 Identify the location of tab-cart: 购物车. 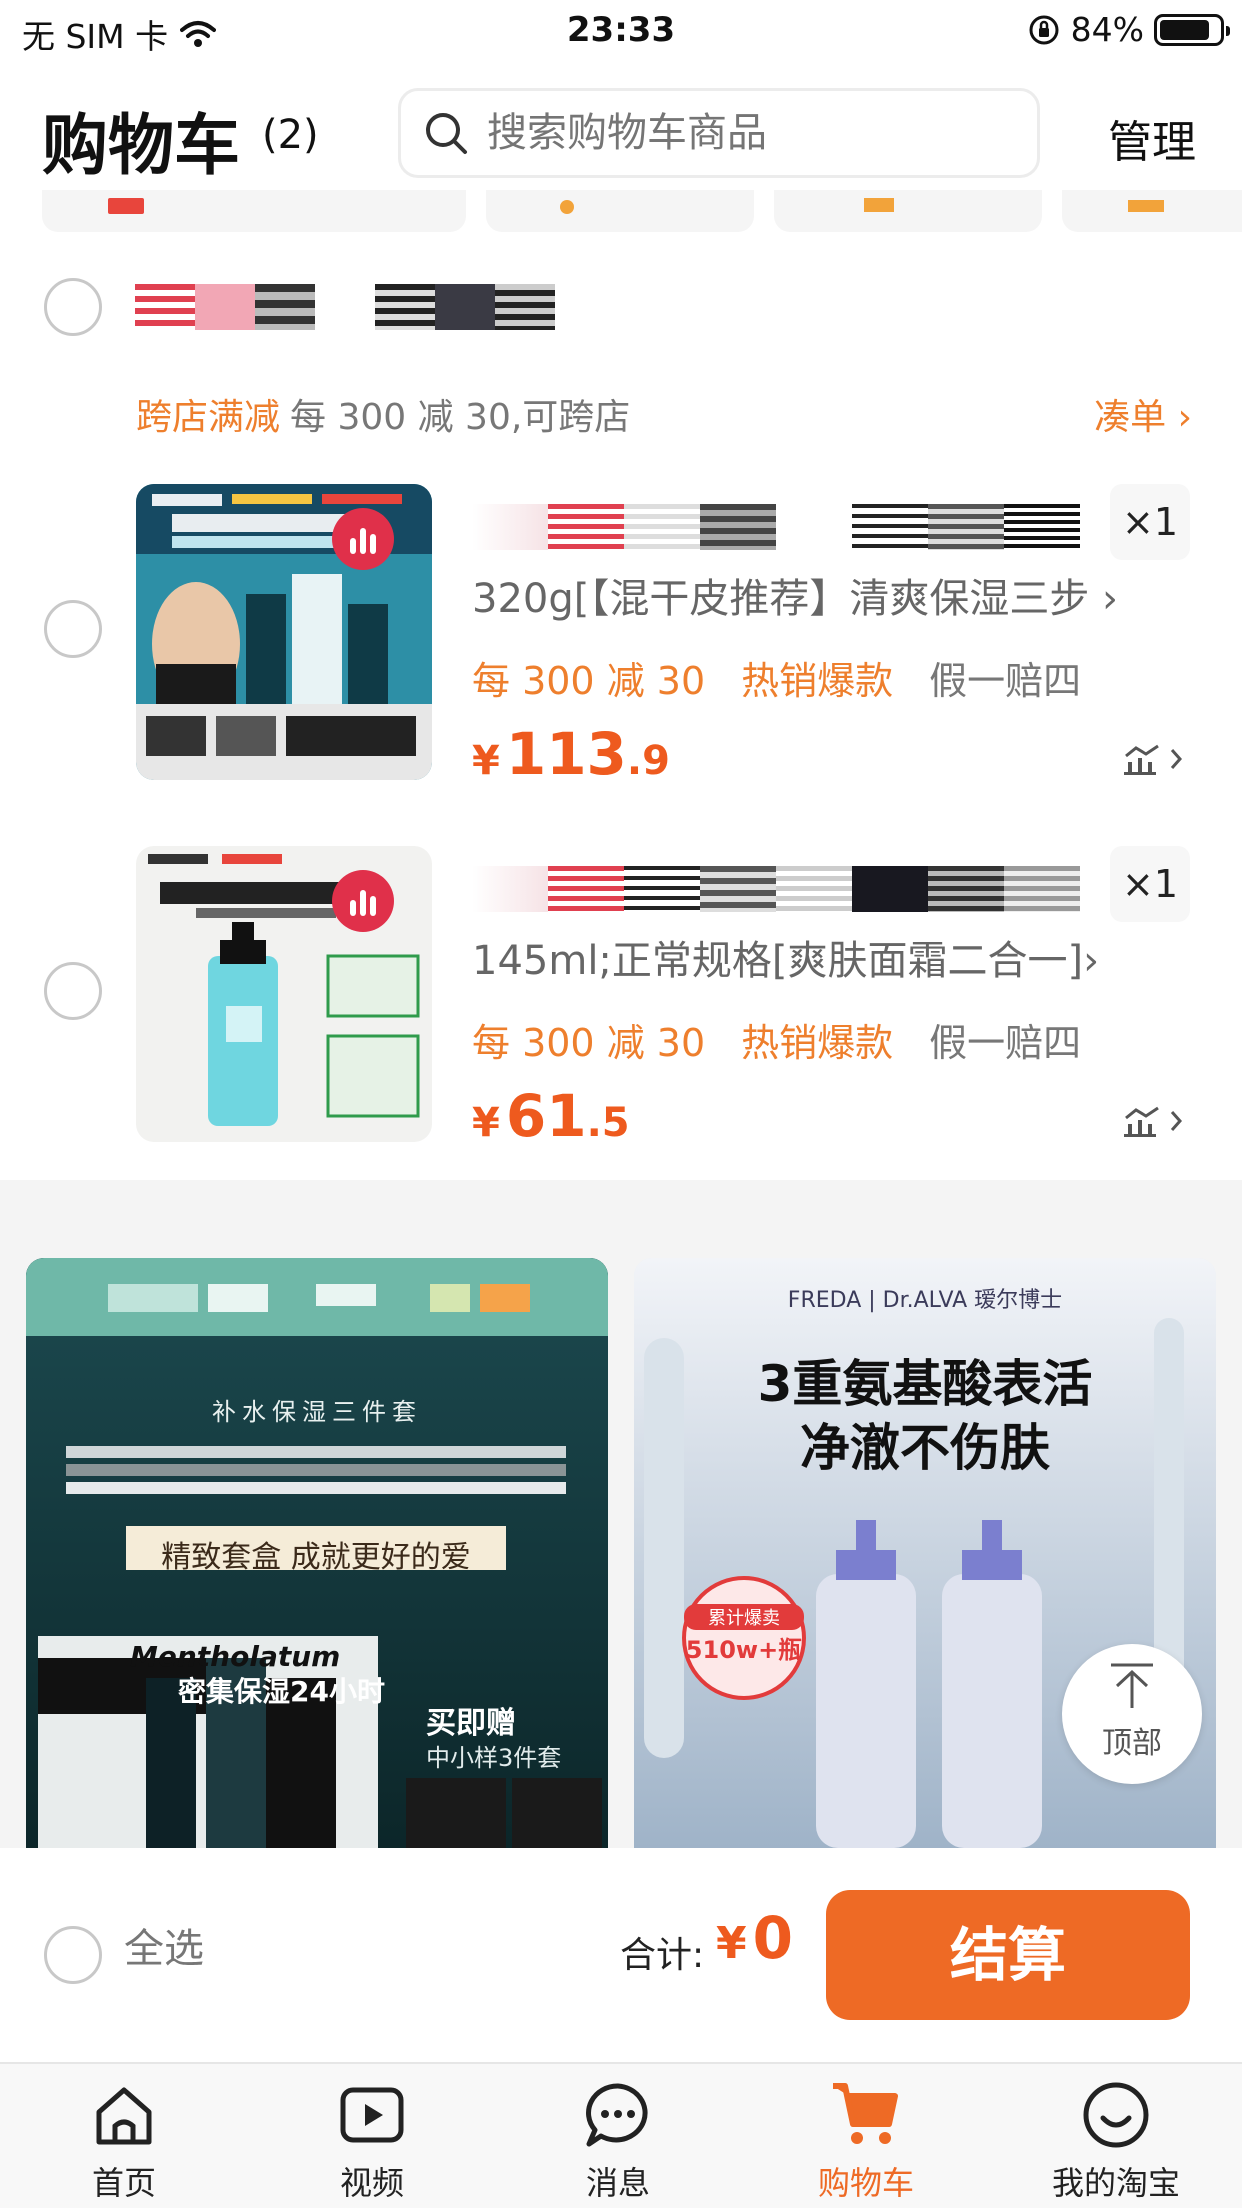
(866, 2141).